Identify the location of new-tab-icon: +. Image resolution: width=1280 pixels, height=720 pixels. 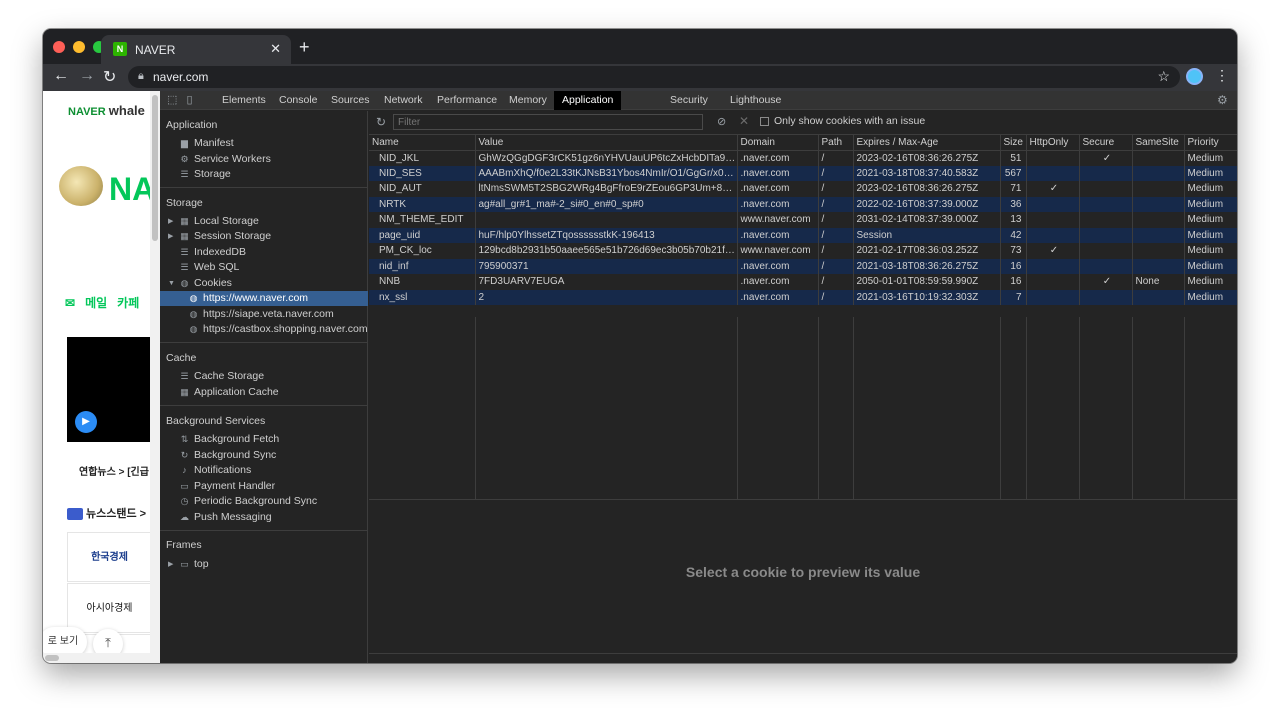
(304, 47).